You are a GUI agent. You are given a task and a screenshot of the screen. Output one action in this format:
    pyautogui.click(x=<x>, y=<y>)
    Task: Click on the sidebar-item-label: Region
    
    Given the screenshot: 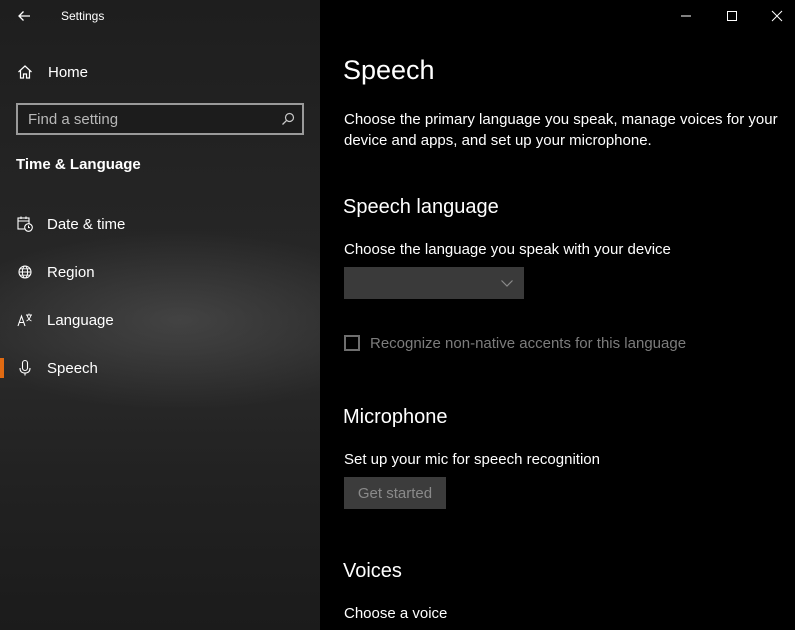 What is the action you would take?
    pyautogui.click(x=71, y=272)
    